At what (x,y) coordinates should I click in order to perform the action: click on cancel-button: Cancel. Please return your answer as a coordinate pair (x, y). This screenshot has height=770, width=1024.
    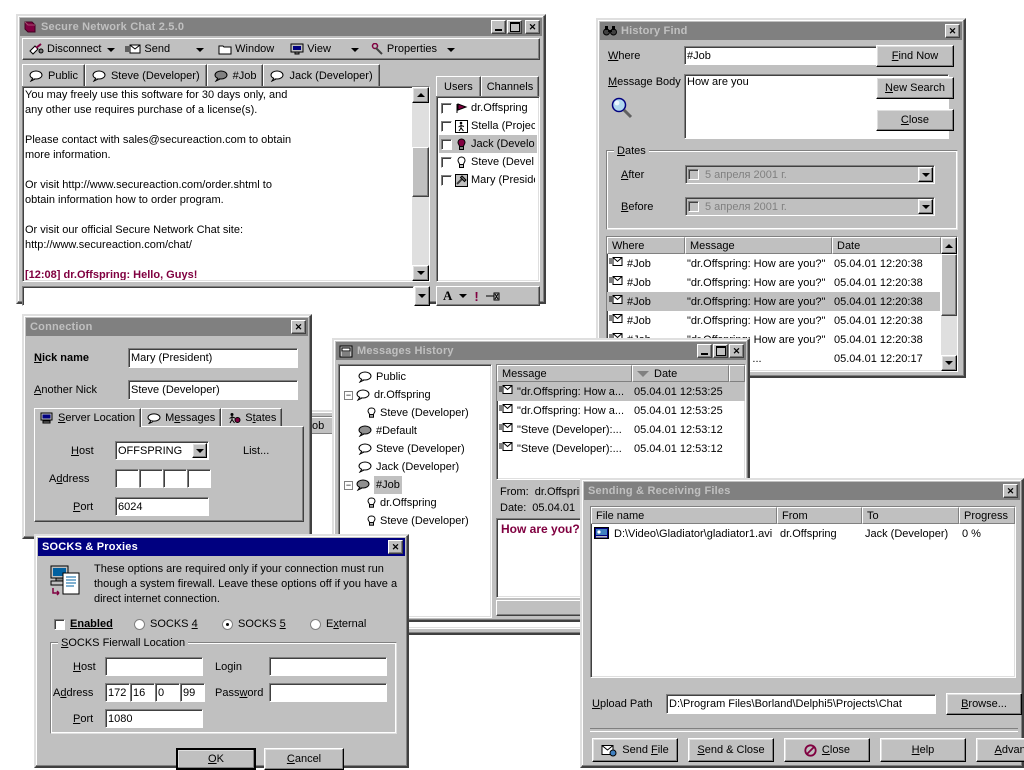
    Looking at the image, I should click on (304, 759).